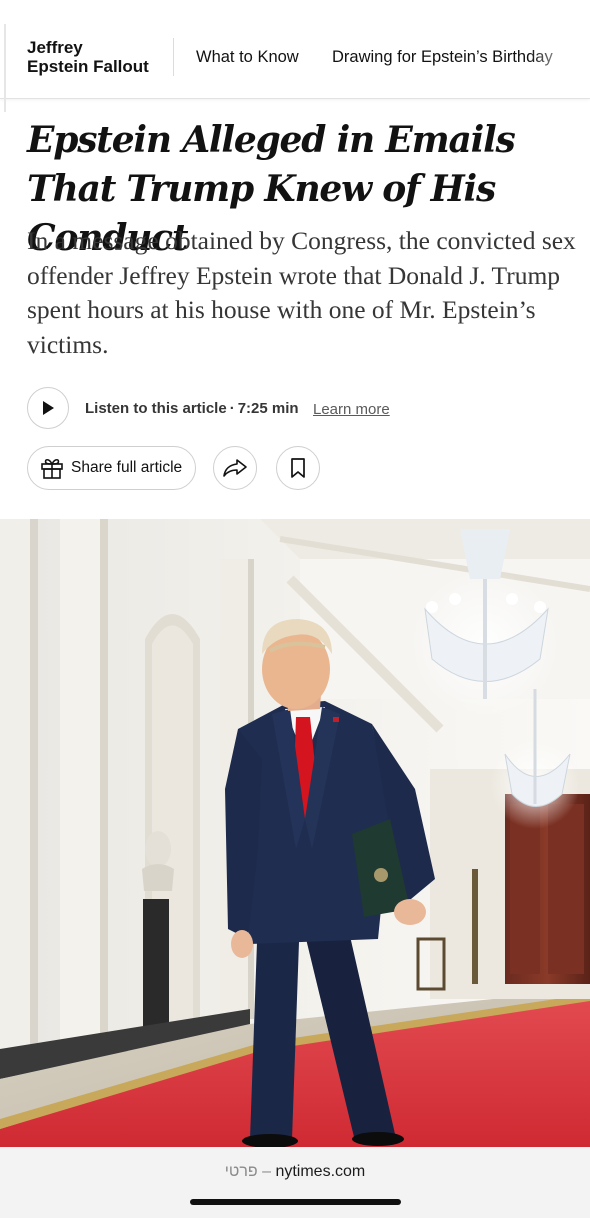 This screenshot has height=1218, width=590. I want to click on share-arrow-icon, so click(235, 468).